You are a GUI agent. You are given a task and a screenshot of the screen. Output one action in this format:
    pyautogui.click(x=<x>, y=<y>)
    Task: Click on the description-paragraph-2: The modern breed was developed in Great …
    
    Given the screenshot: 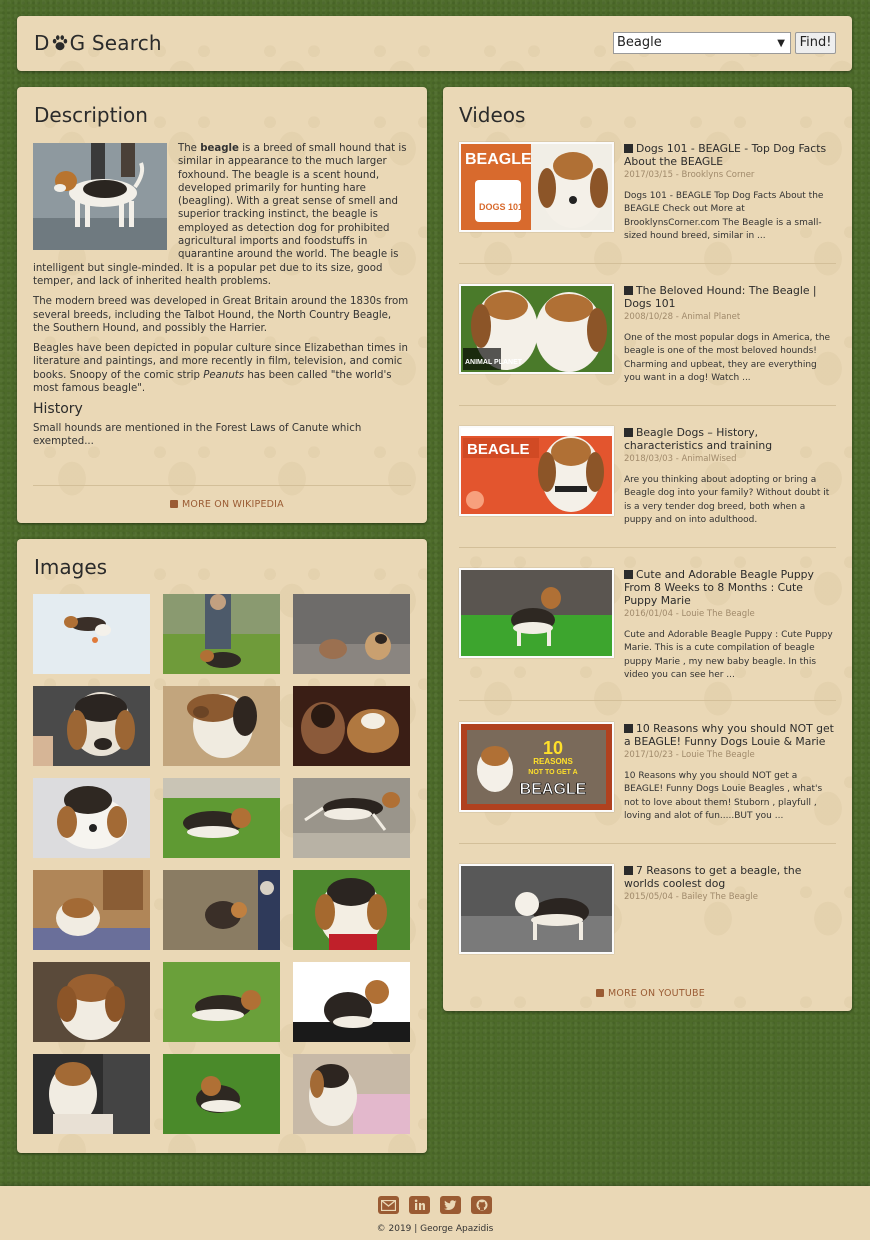 What is the action you would take?
    pyautogui.click(x=221, y=315)
    